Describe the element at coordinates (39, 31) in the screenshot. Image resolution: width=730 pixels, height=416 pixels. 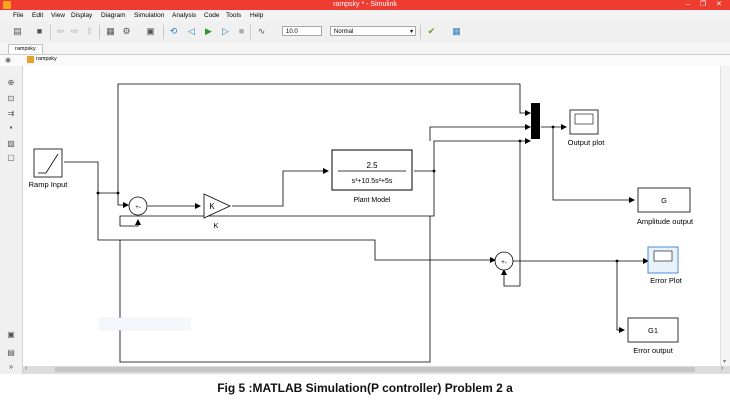
I see `save-icon: ■` at that location.